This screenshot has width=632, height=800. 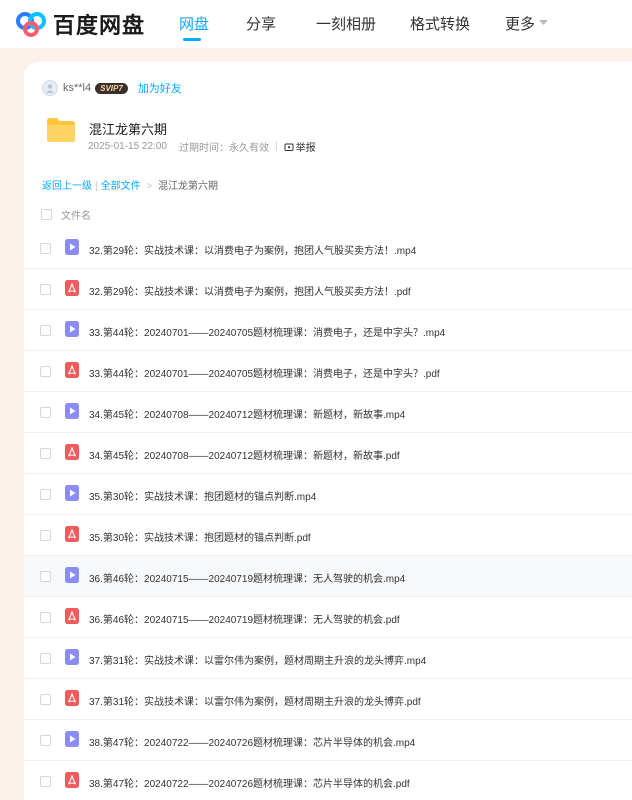 What do you see at coordinates (250, 290) in the screenshot?
I see `file-name: 32.第29轮：实战技术课：以消费电子为案例，抱团人气股买卖方法！.pdf` at bounding box center [250, 290].